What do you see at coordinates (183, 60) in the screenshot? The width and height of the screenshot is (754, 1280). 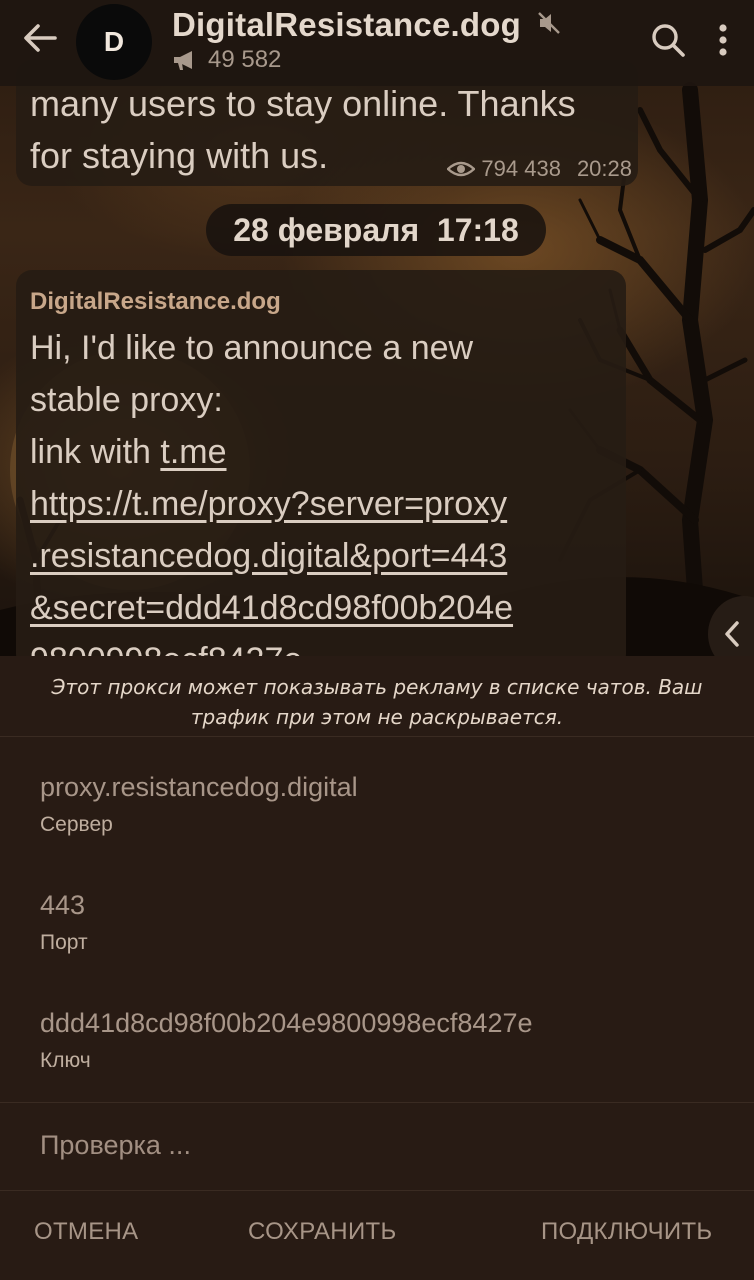 I see `megaphone-icon` at bounding box center [183, 60].